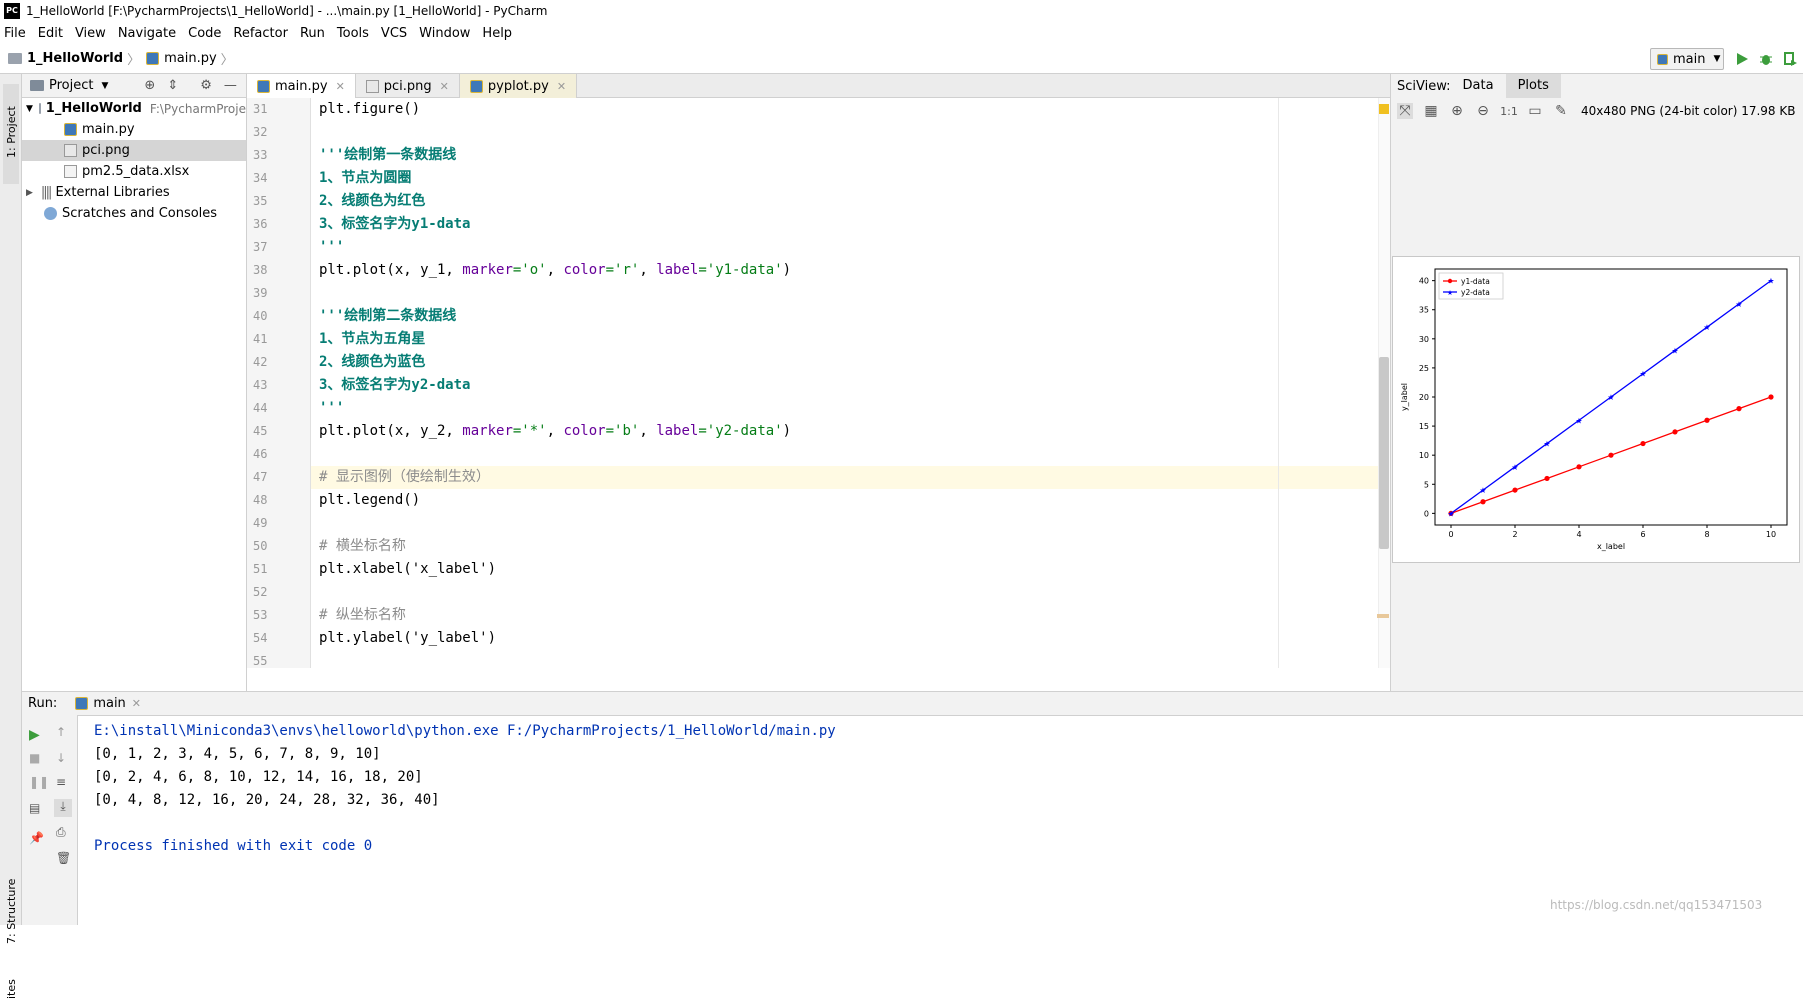 Image resolution: width=1803 pixels, height=999 pixels. Describe the element at coordinates (1742, 59) in the screenshot. I see `run-button` at that location.